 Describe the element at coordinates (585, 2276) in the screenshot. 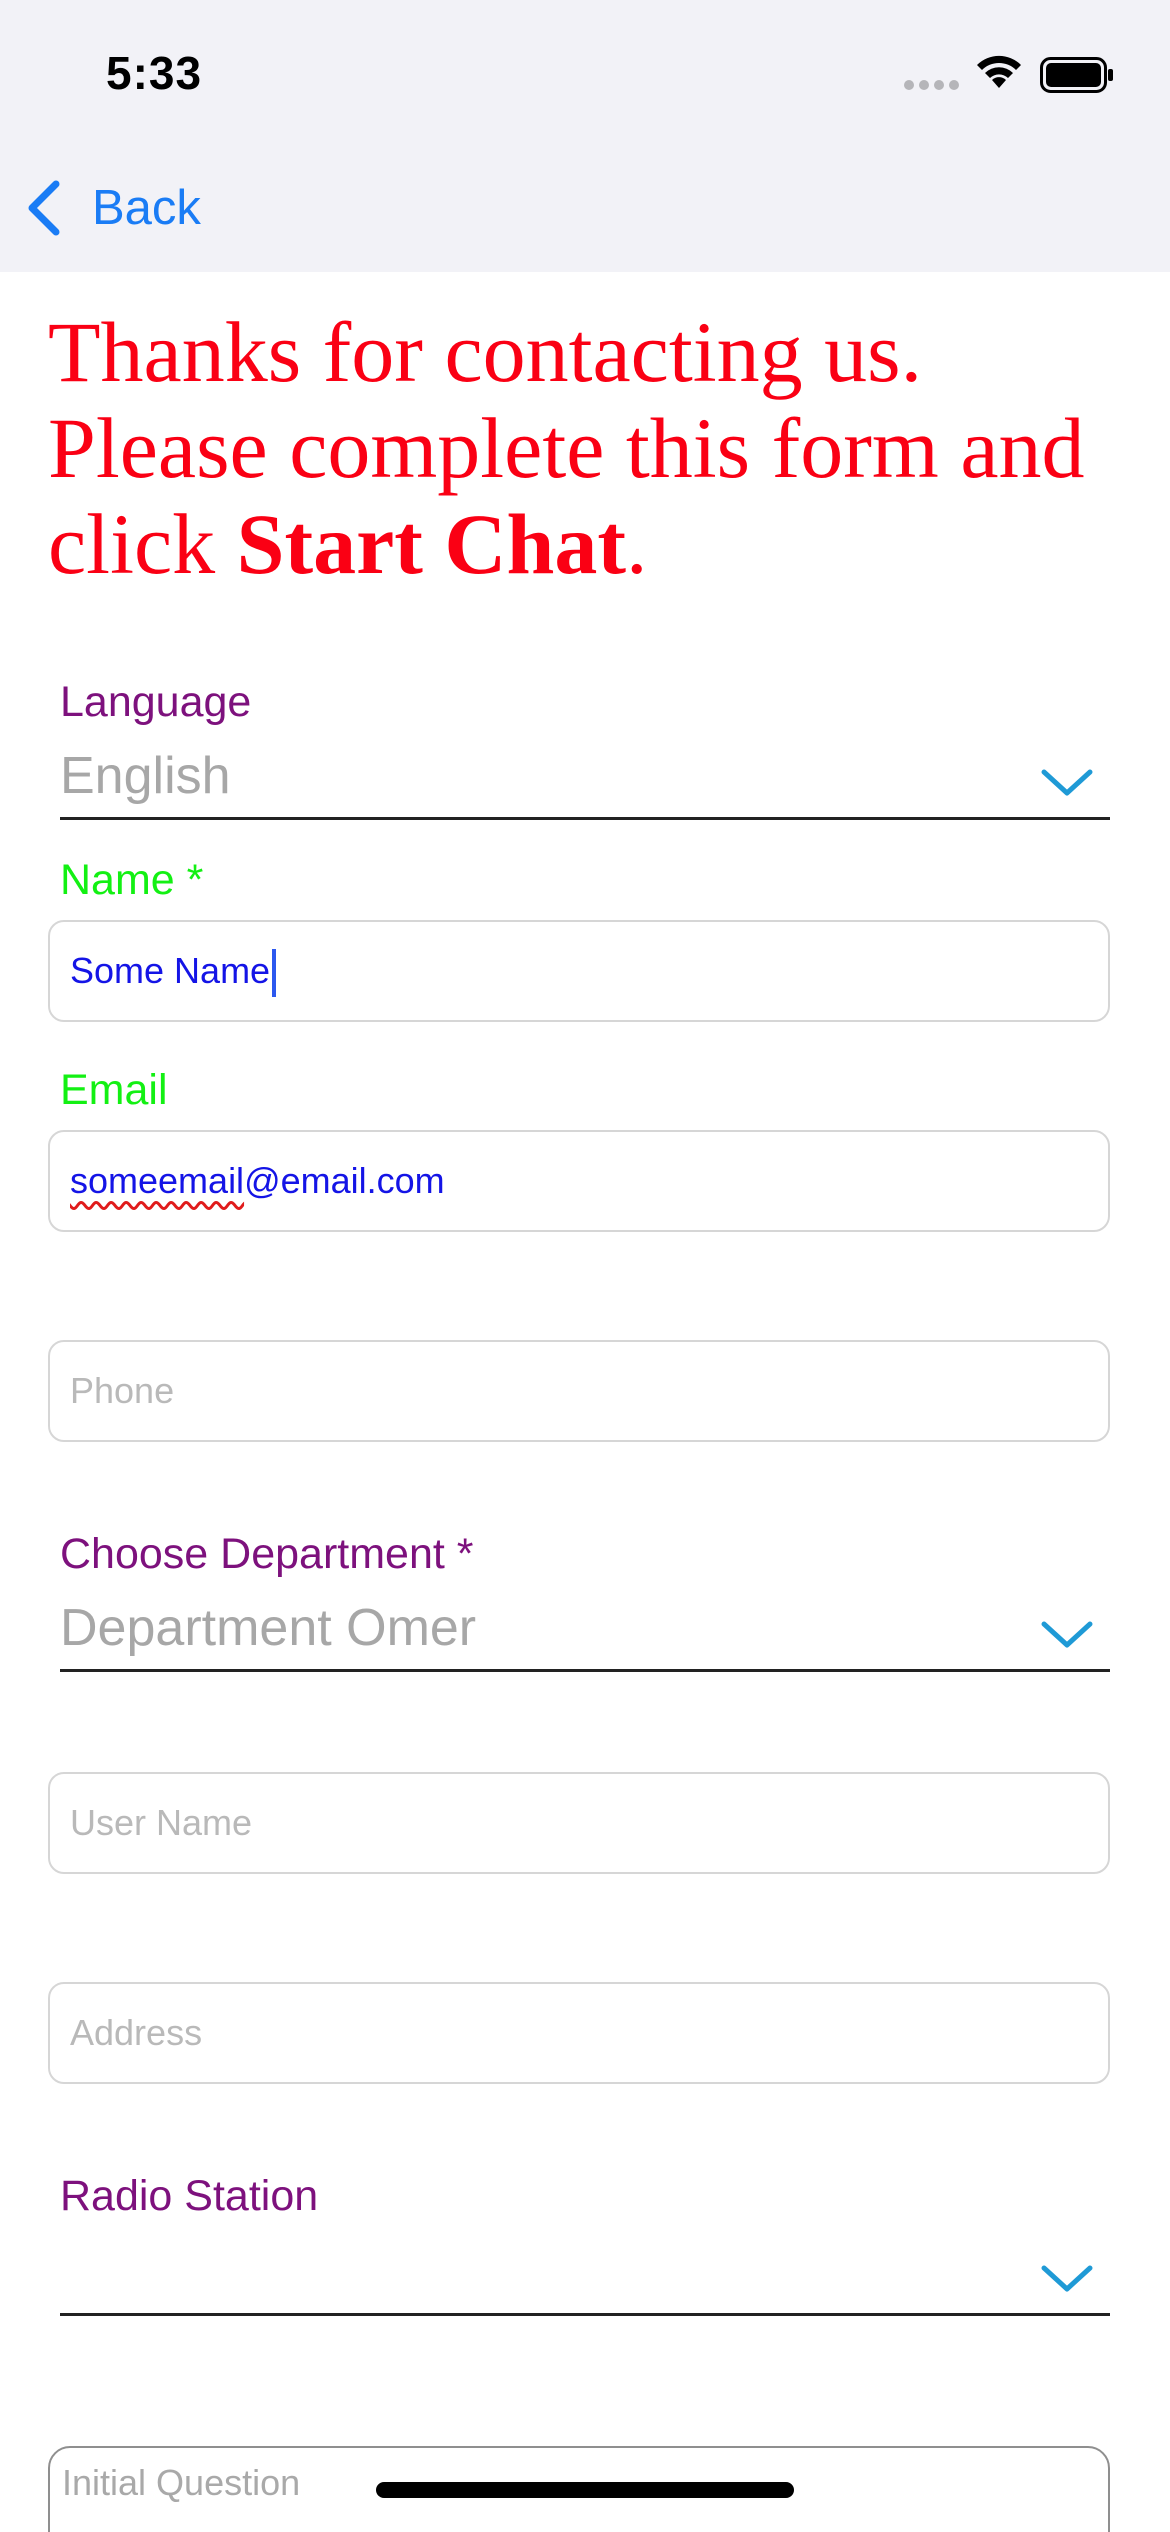

I see `radio-station-dropdown` at that location.